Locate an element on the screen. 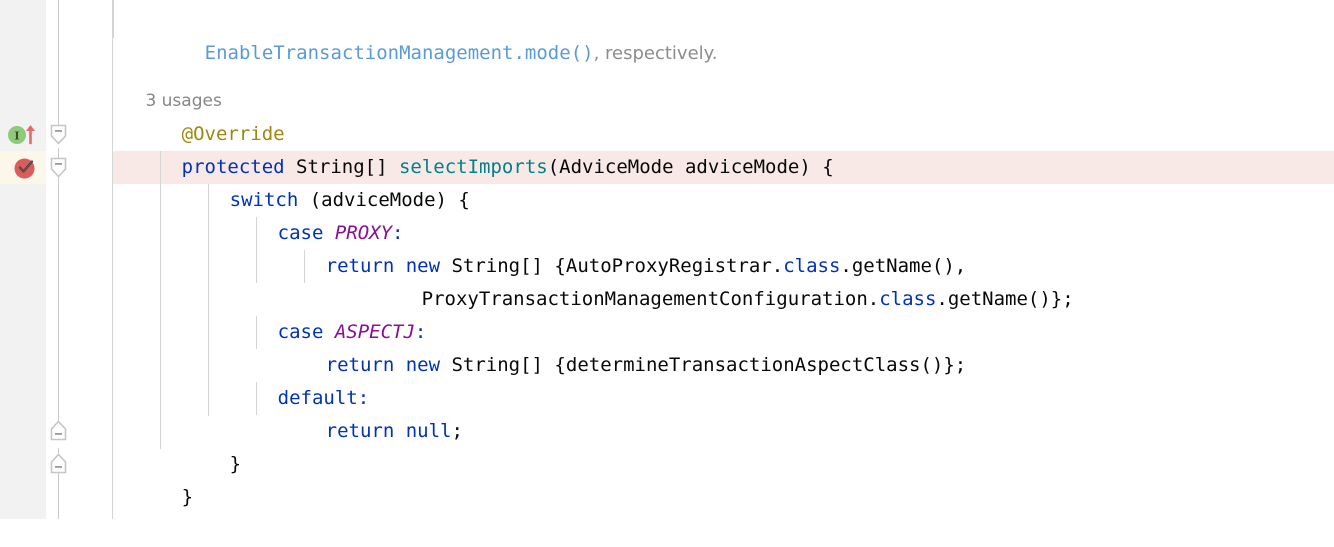  code-line-close-switch: } is located at coordinates (201, 445).